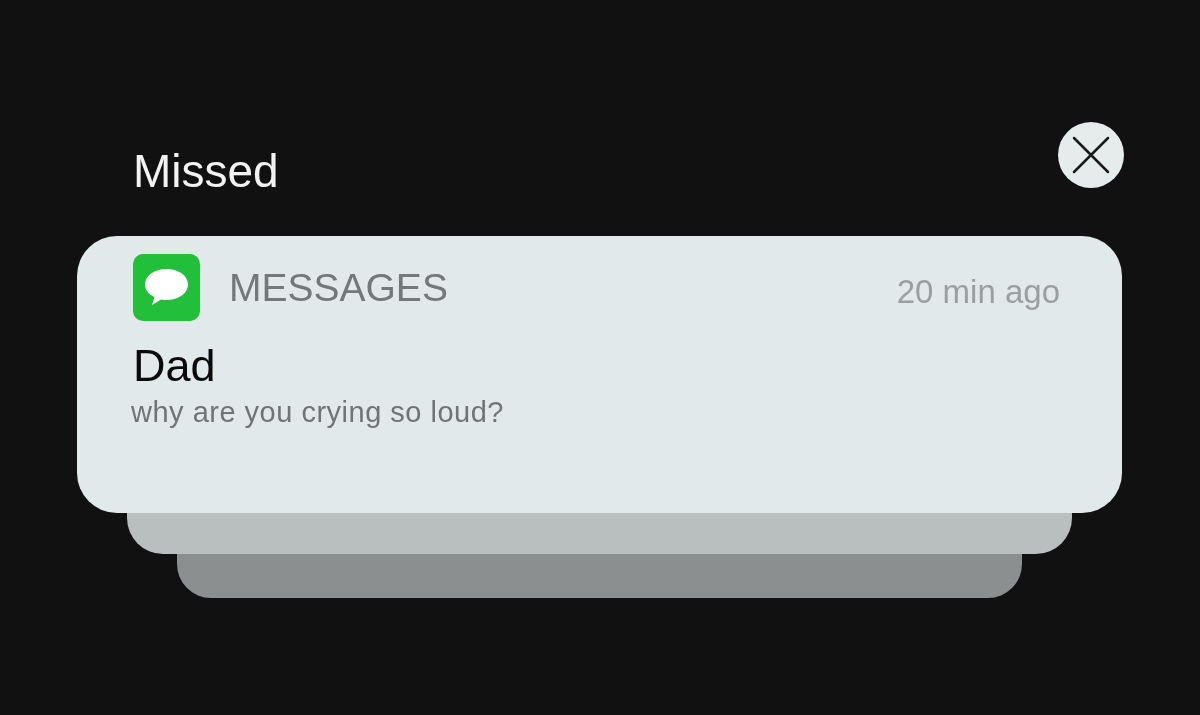 The height and width of the screenshot is (715, 1200). What do you see at coordinates (206, 169) in the screenshot?
I see `section-title: Missed` at bounding box center [206, 169].